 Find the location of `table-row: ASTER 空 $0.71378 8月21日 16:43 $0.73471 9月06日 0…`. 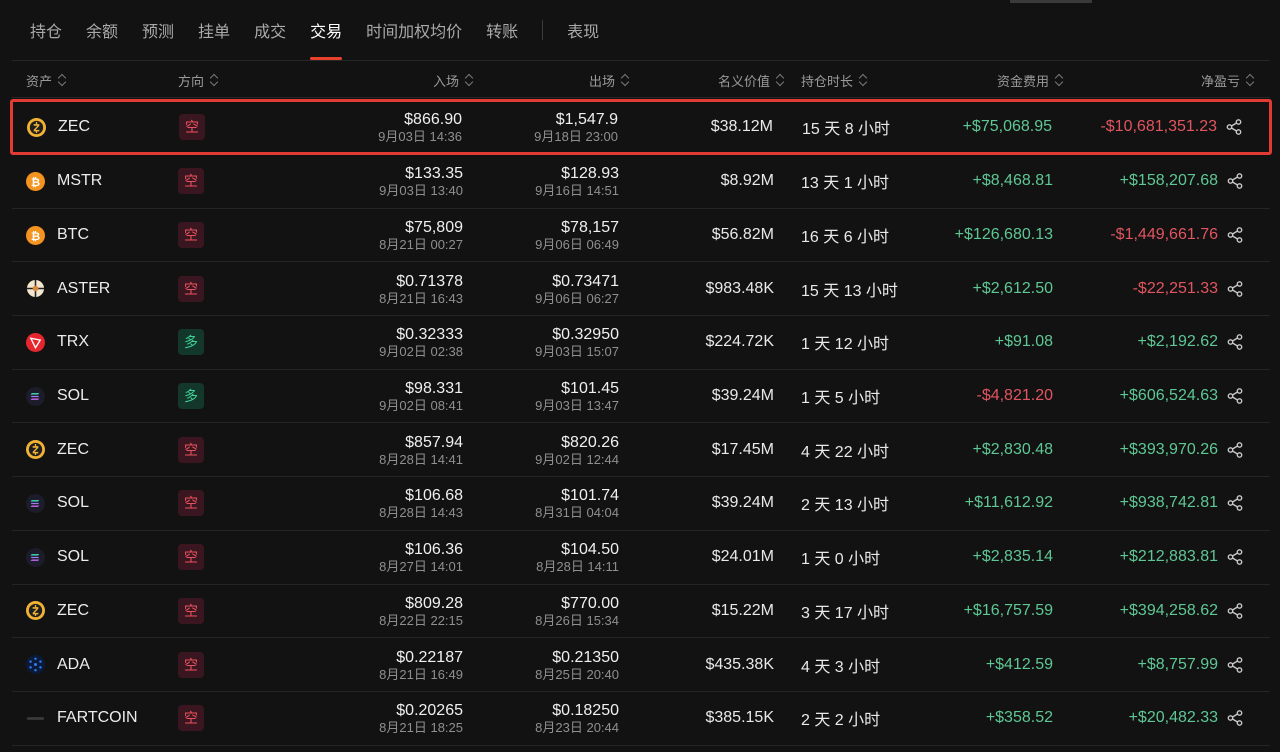

table-row: ASTER 空 $0.71378 8月21日 16:43 $0.73471 9月06日 0… is located at coordinates (641, 289).